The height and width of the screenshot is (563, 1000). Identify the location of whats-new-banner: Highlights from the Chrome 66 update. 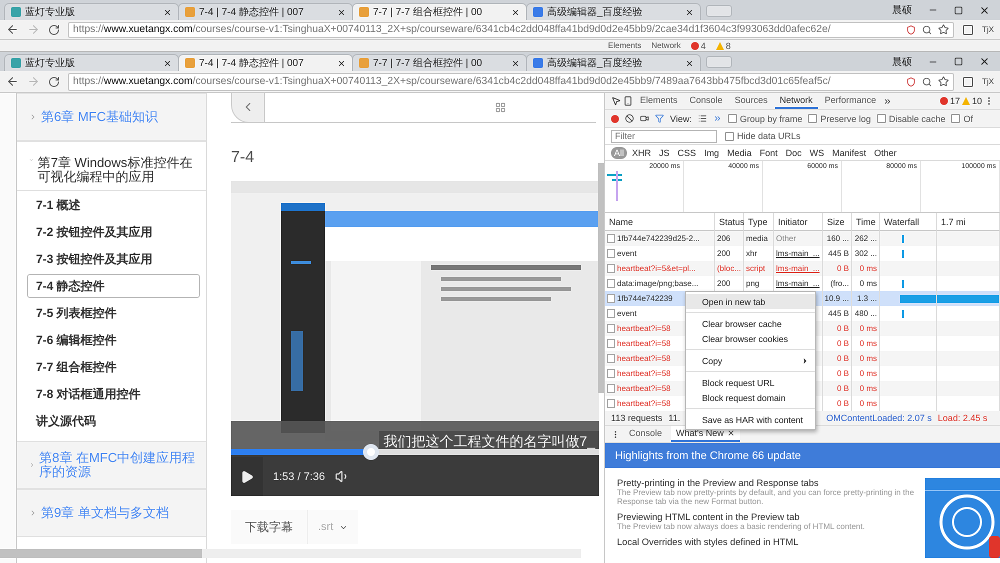
(802, 455).